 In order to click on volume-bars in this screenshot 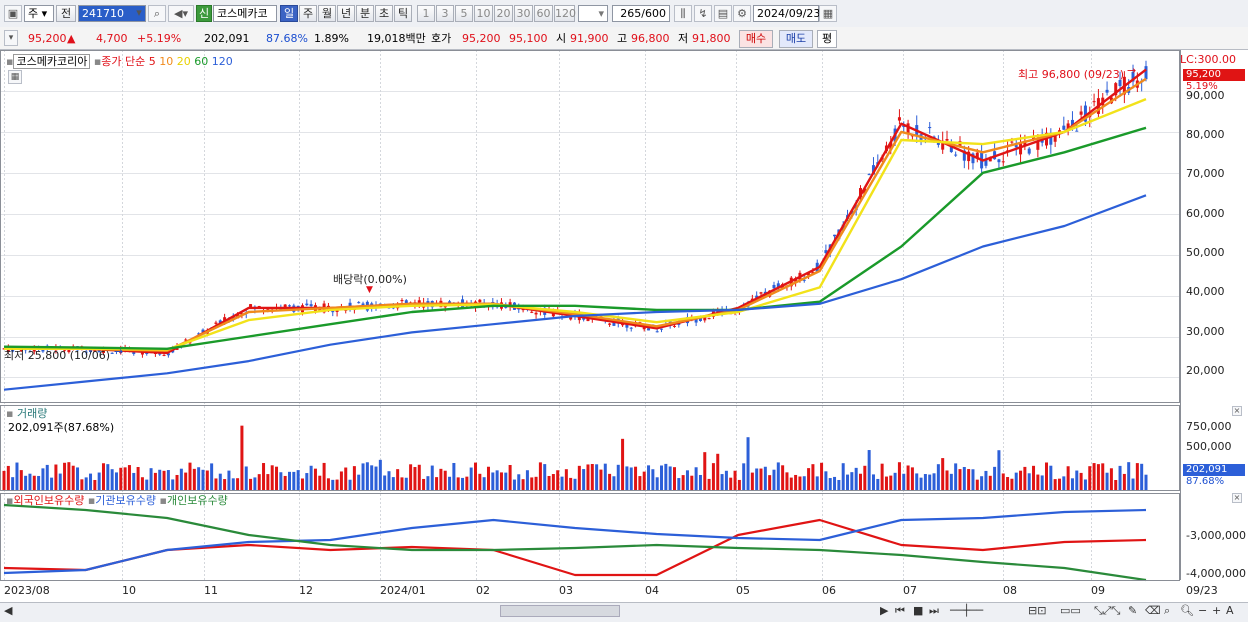, I will do `click(575, 457)`.